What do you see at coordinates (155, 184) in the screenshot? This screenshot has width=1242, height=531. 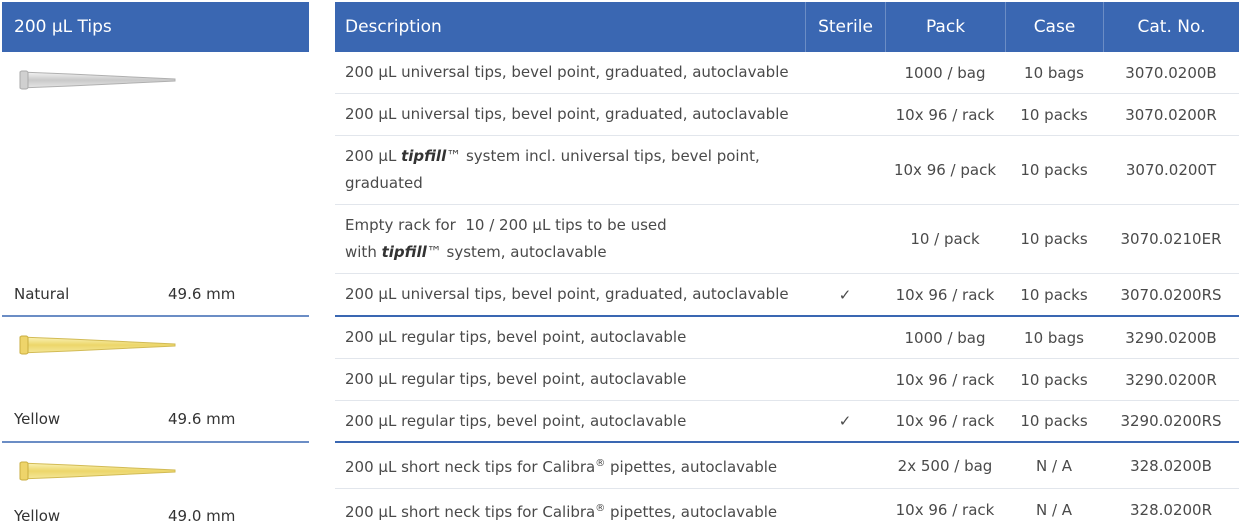 I see `tip-variant-natural: Natural 49.6 mm` at bounding box center [155, 184].